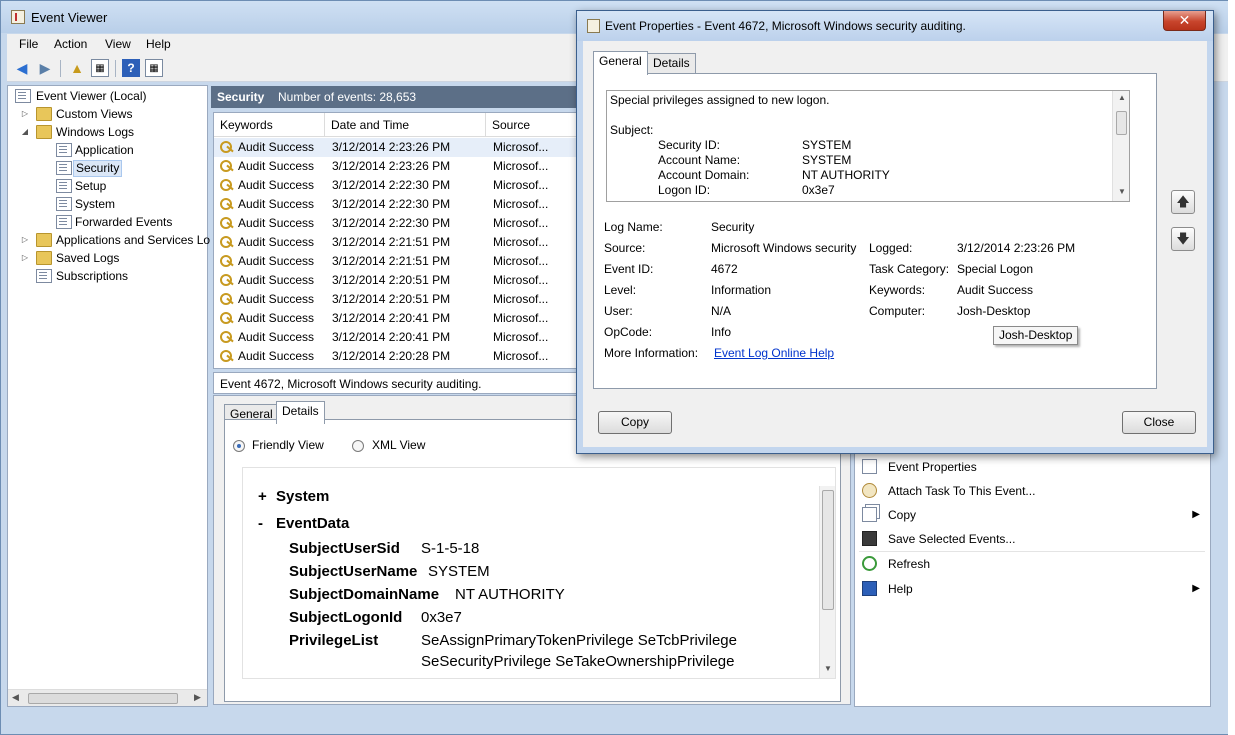 Image resolution: width=1235 pixels, height=735 pixels. What do you see at coordinates (828, 550) in the screenshot?
I see `friendly-view-scroll-thumb` at bounding box center [828, 550].